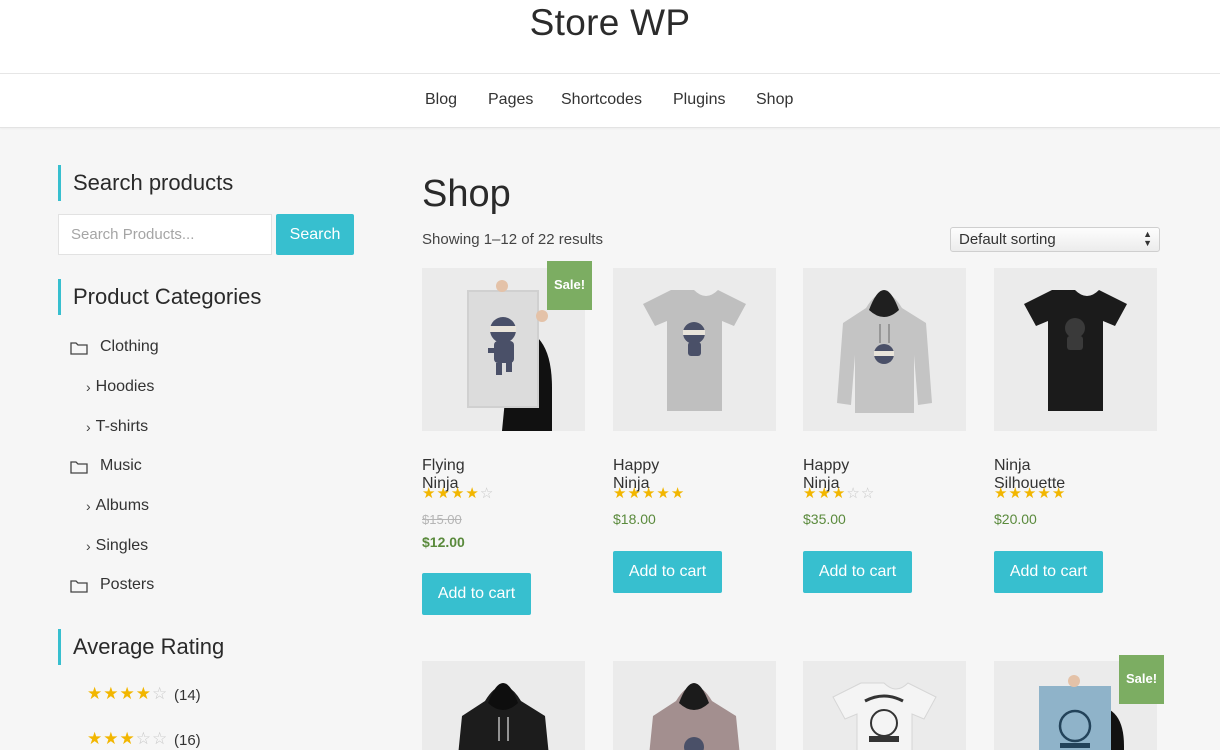 The width and height of the screenshot is (1220, 750). I want to click on category-label: Clothing, so click(129, 346).